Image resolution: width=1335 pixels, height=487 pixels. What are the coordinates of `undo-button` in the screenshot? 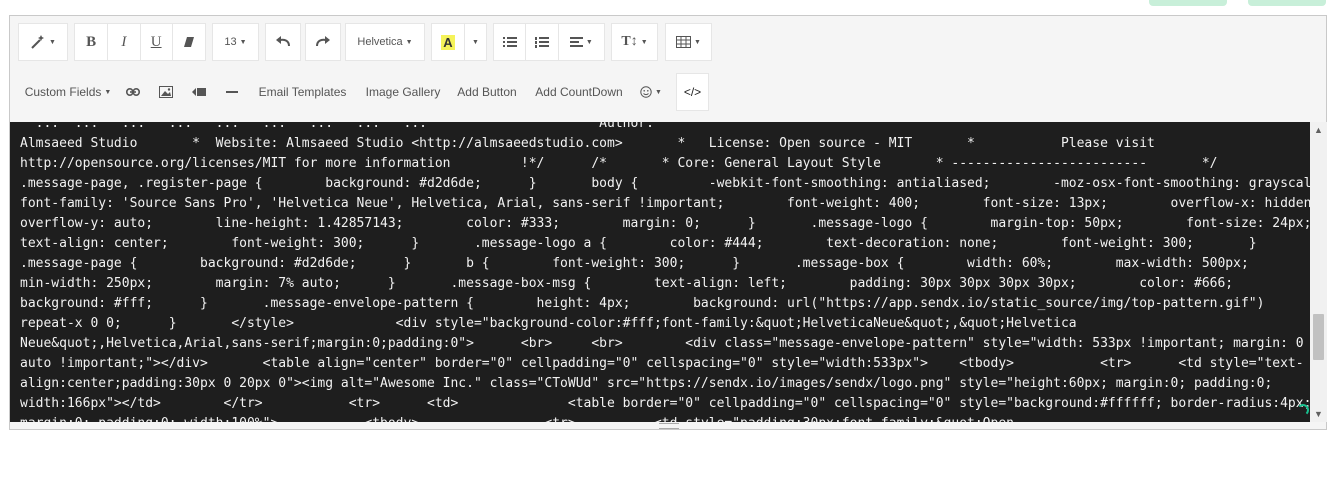 It's located at (283, 42).